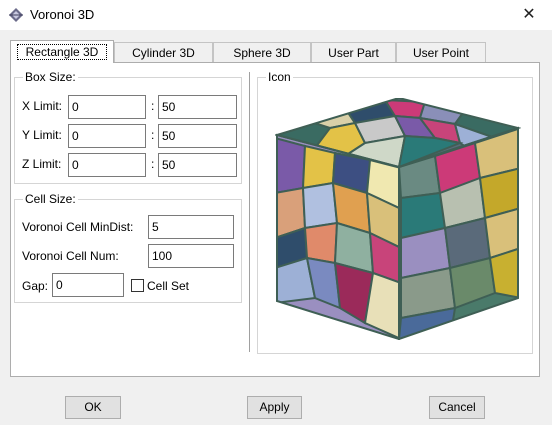 The height and width of the screenshot is (425, 552). Describe the element at coordinates (42, 106) in the screenshot. I see `x-limit-label: X Limit:` at that location.